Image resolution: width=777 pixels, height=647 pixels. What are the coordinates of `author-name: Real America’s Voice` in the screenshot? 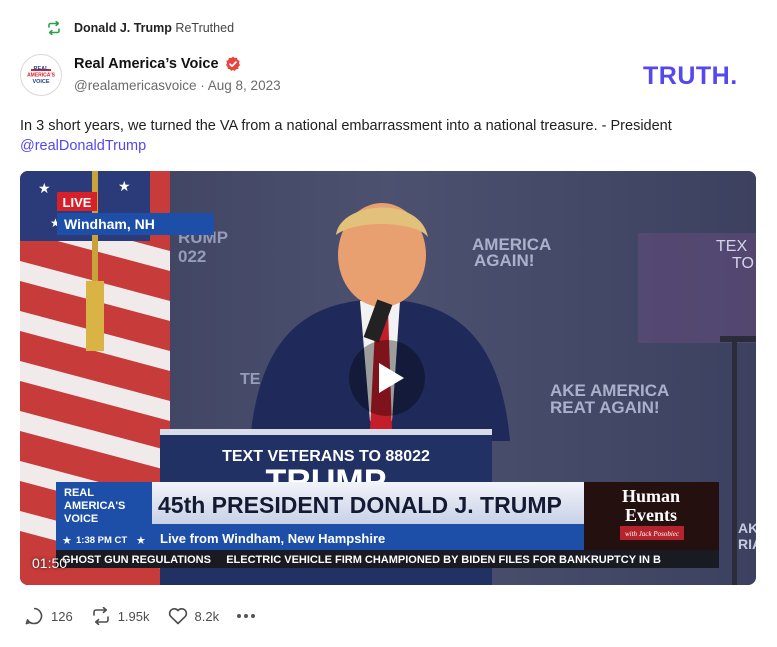 It's located at (146, 64).